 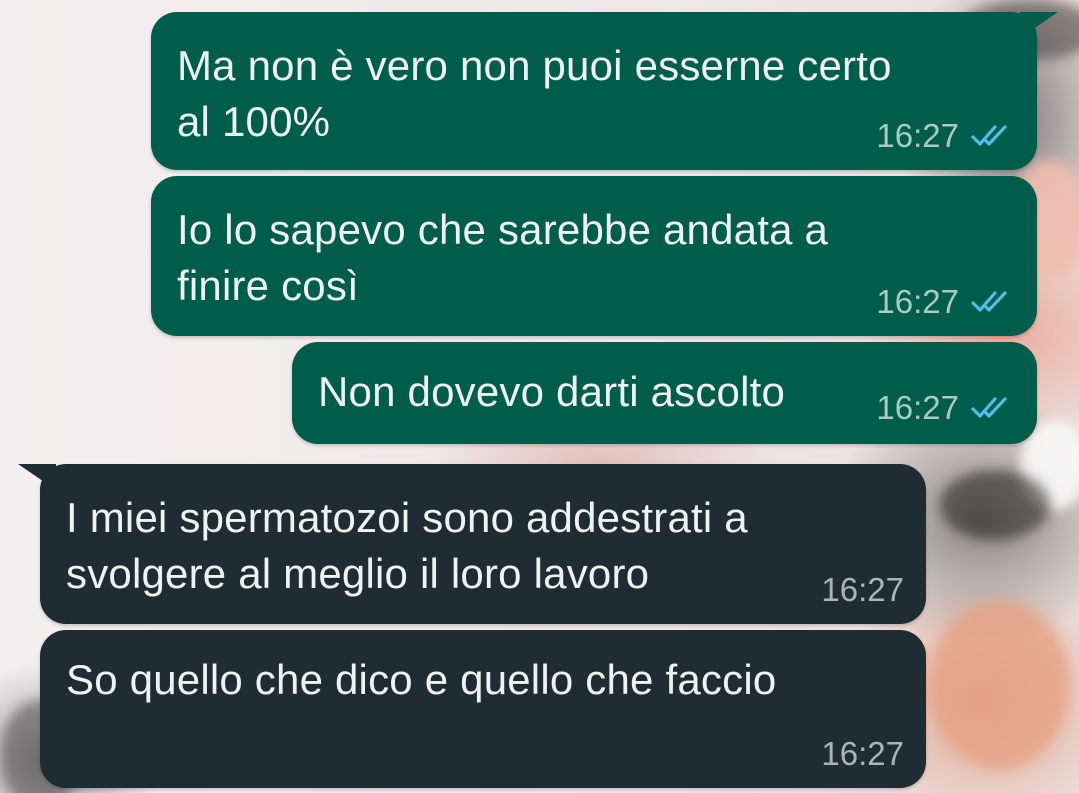 What do you see at coordinates (664, 393) in the screenshot?
I see `message-bubble-outgoing: Non dovevo darti ascolto 16:27` at bounding box center [664, 393].